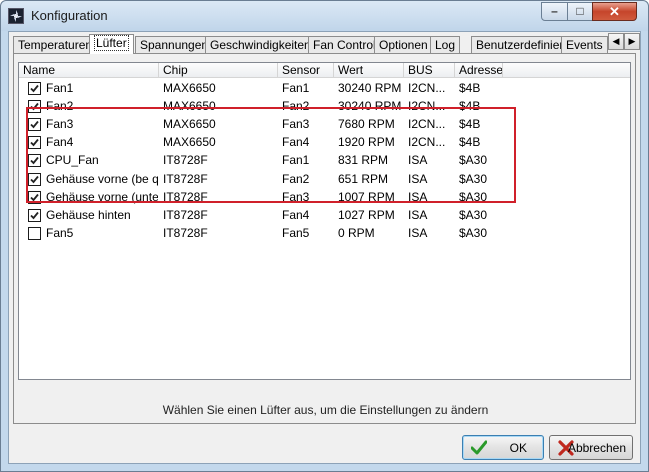 This screenshot has height=472, width=649. I want to click on cell-name: Gehäuse hinten, so click(88, 214).